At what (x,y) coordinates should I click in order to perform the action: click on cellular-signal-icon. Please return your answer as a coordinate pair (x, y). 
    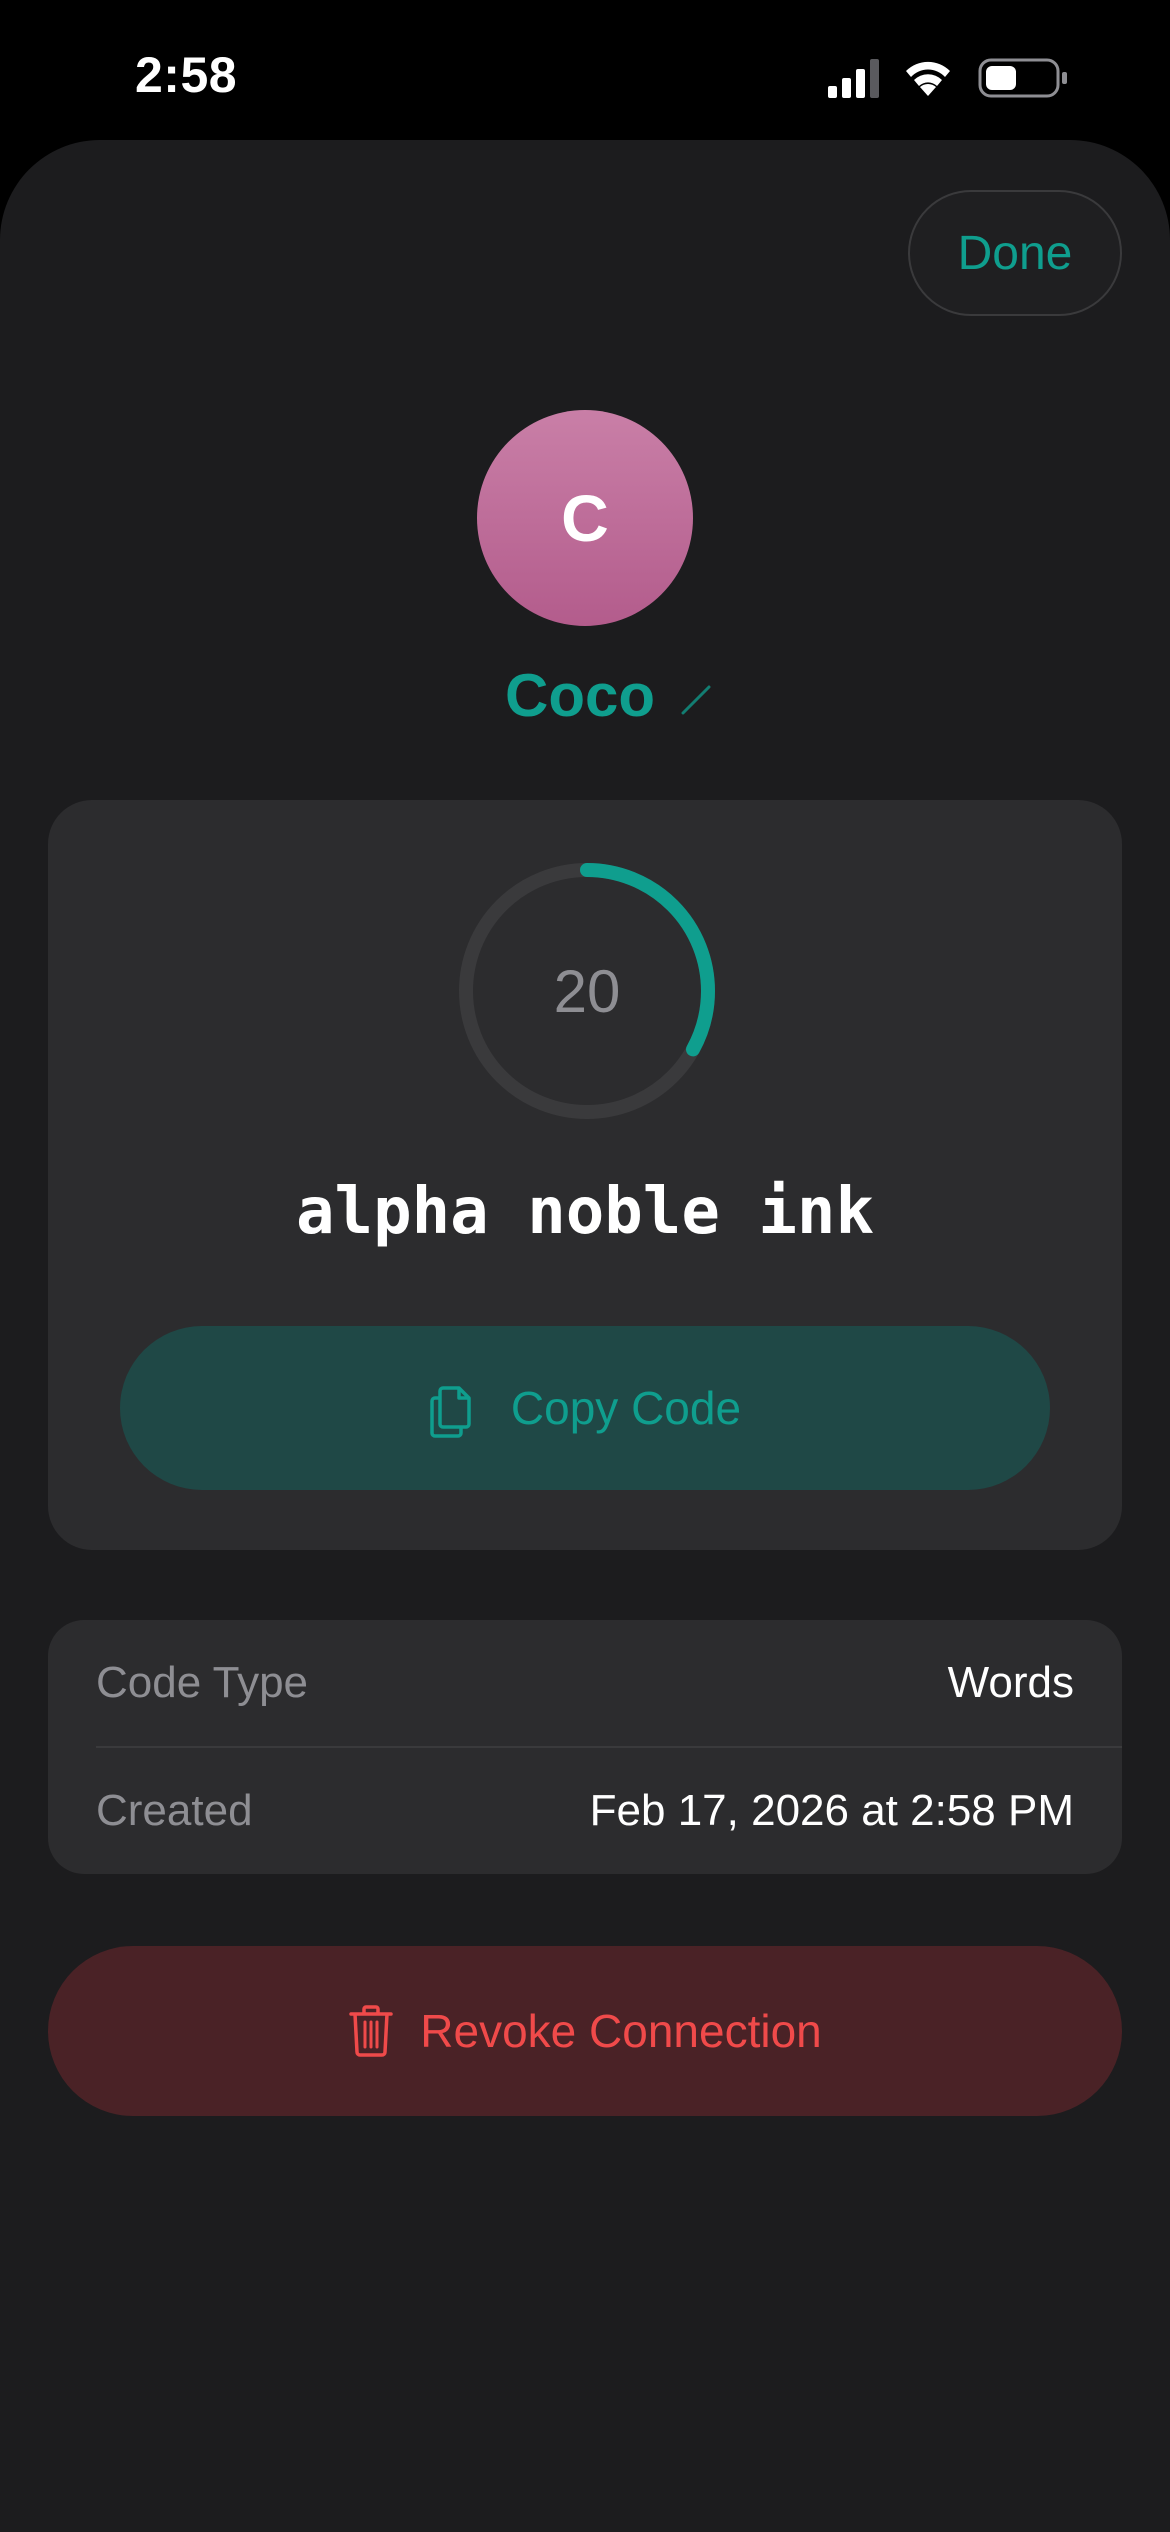
    Looking at the image, I should click on (853, 78).